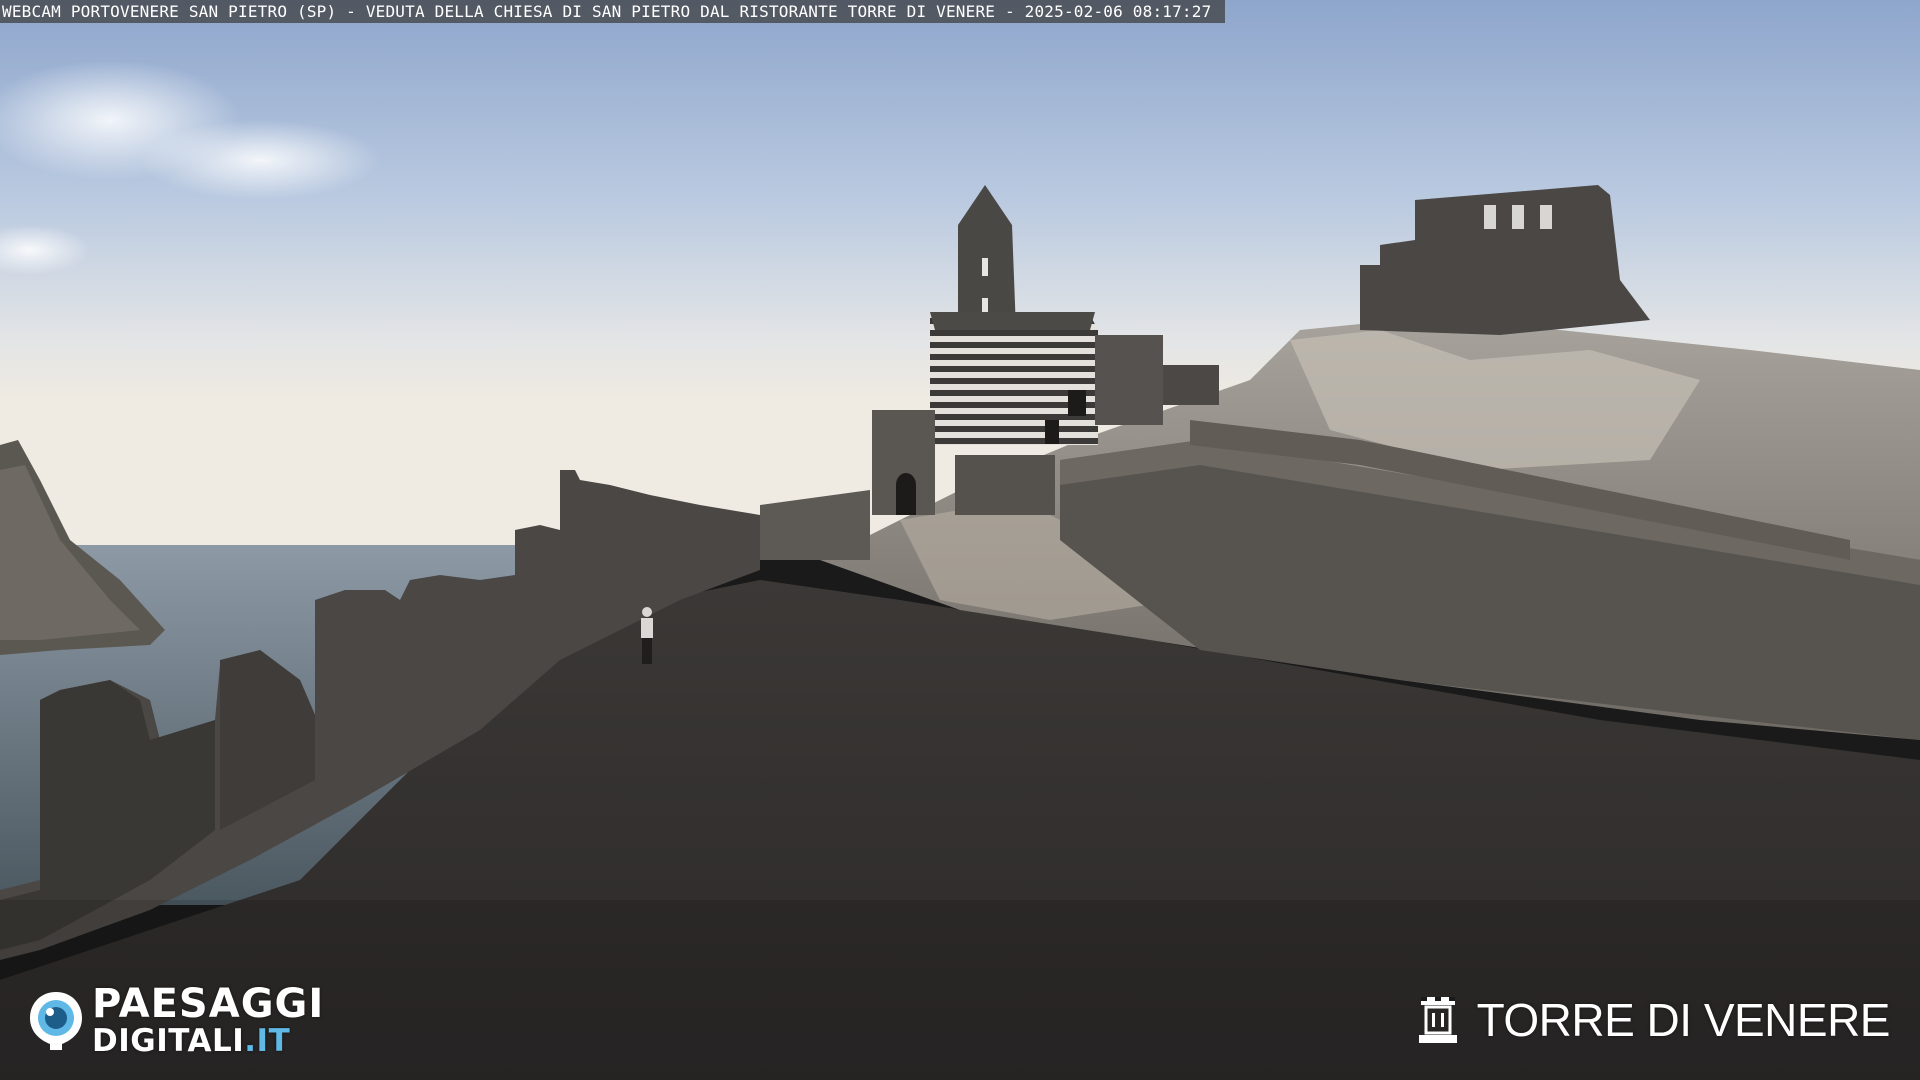  I want to click on logo-line1: PAESAGGI, so click(208, 1003).